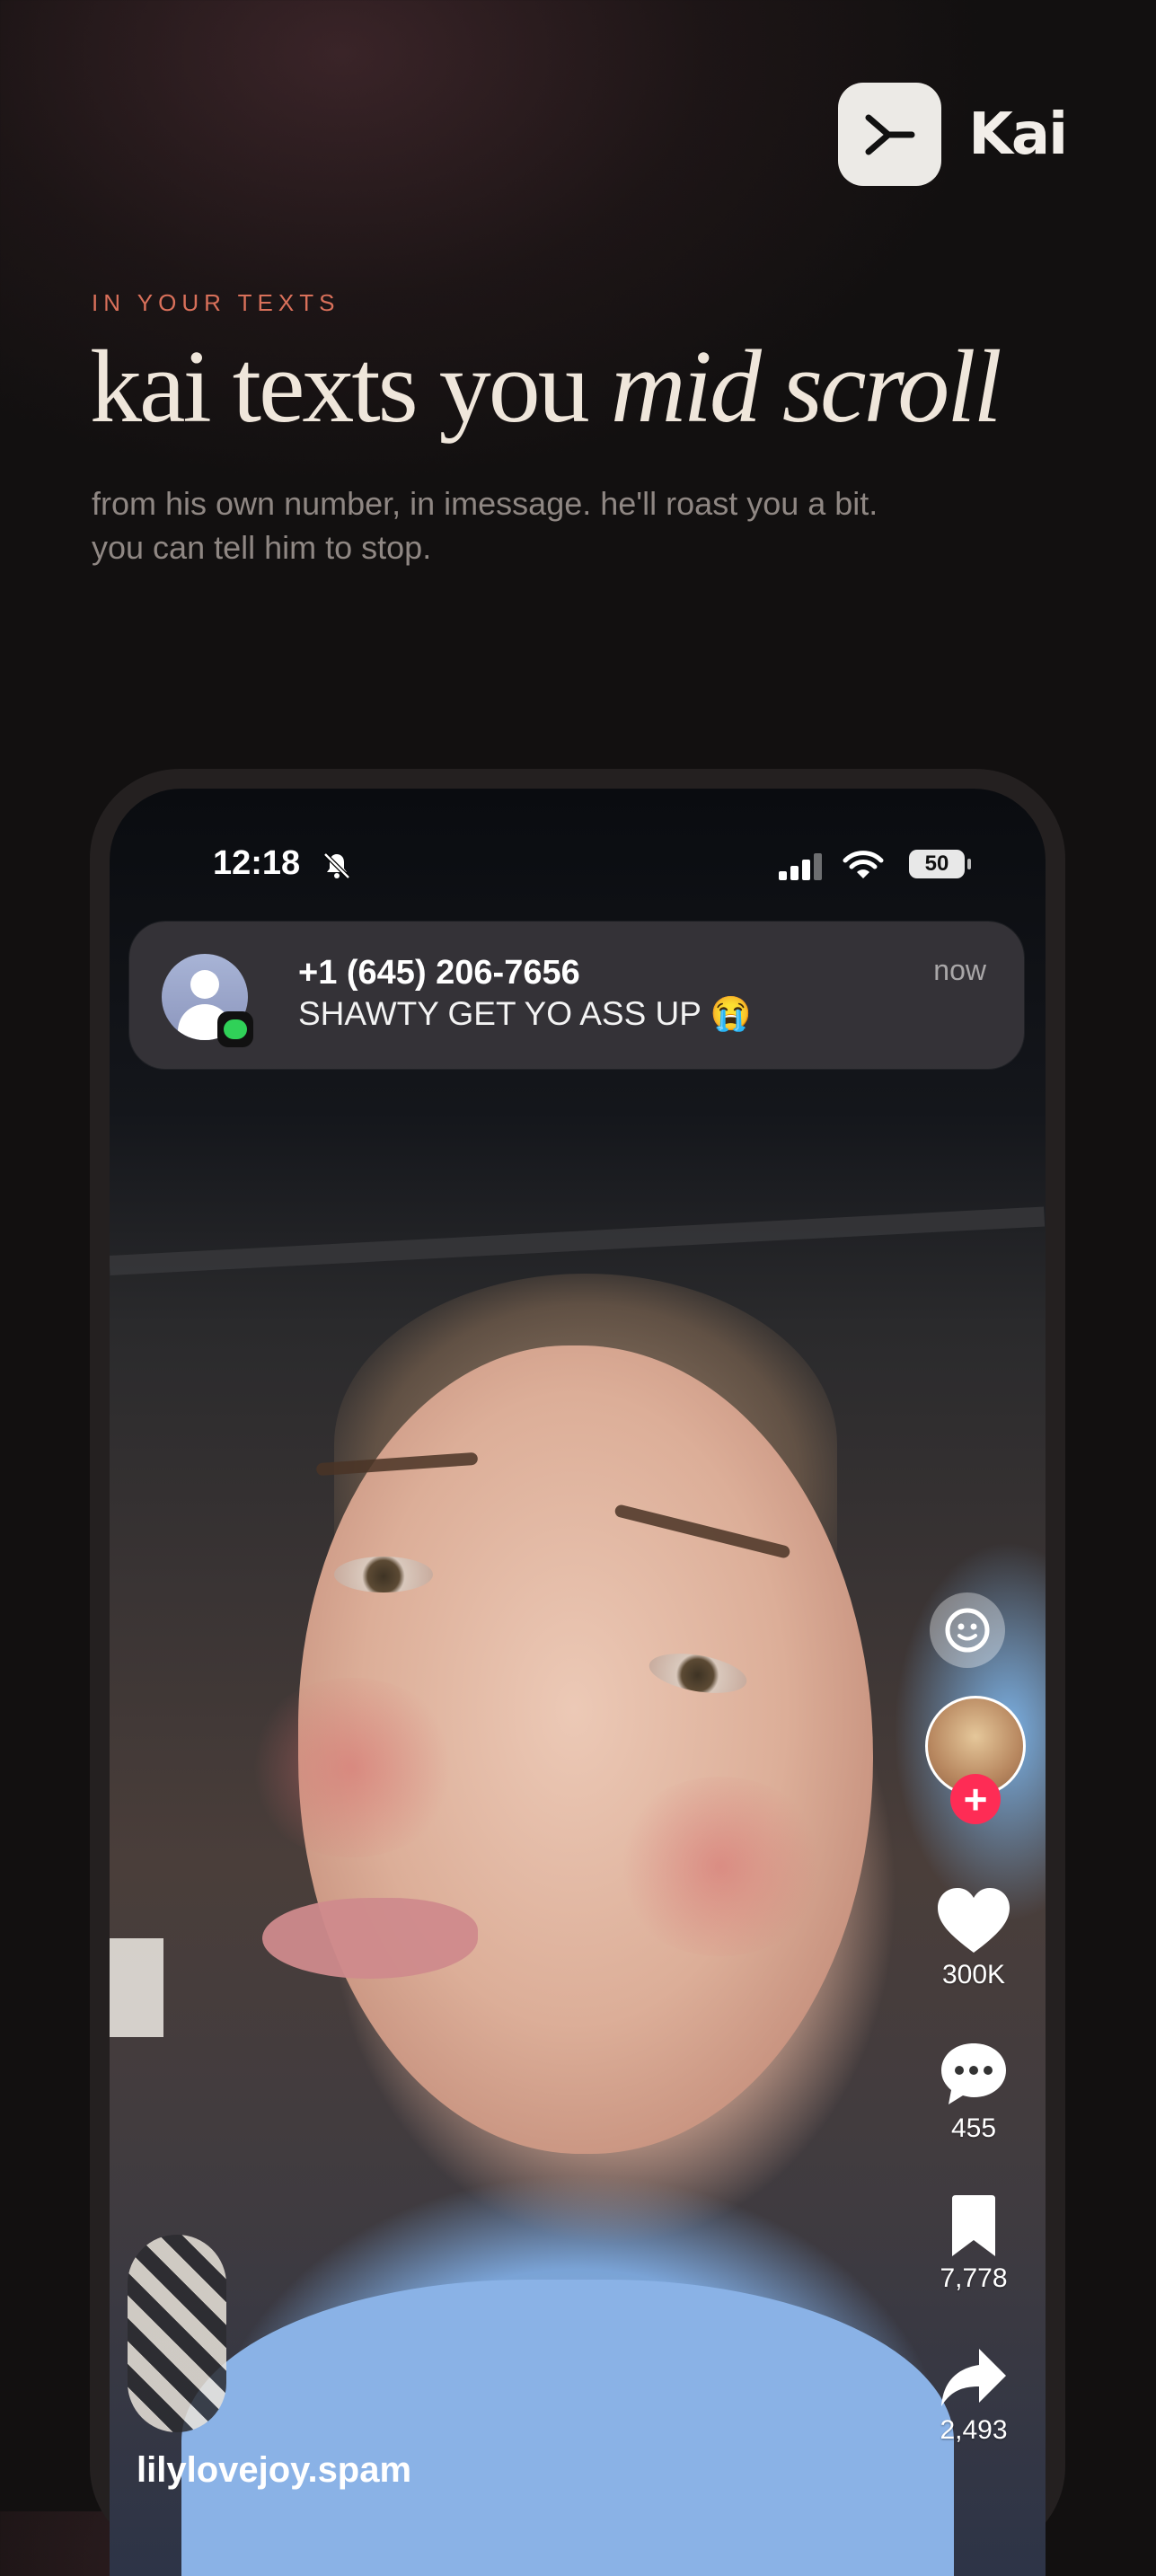  Describe the element at coordinates (973, 2128) in the screenshot. I see `comment-count: 455` at that location.